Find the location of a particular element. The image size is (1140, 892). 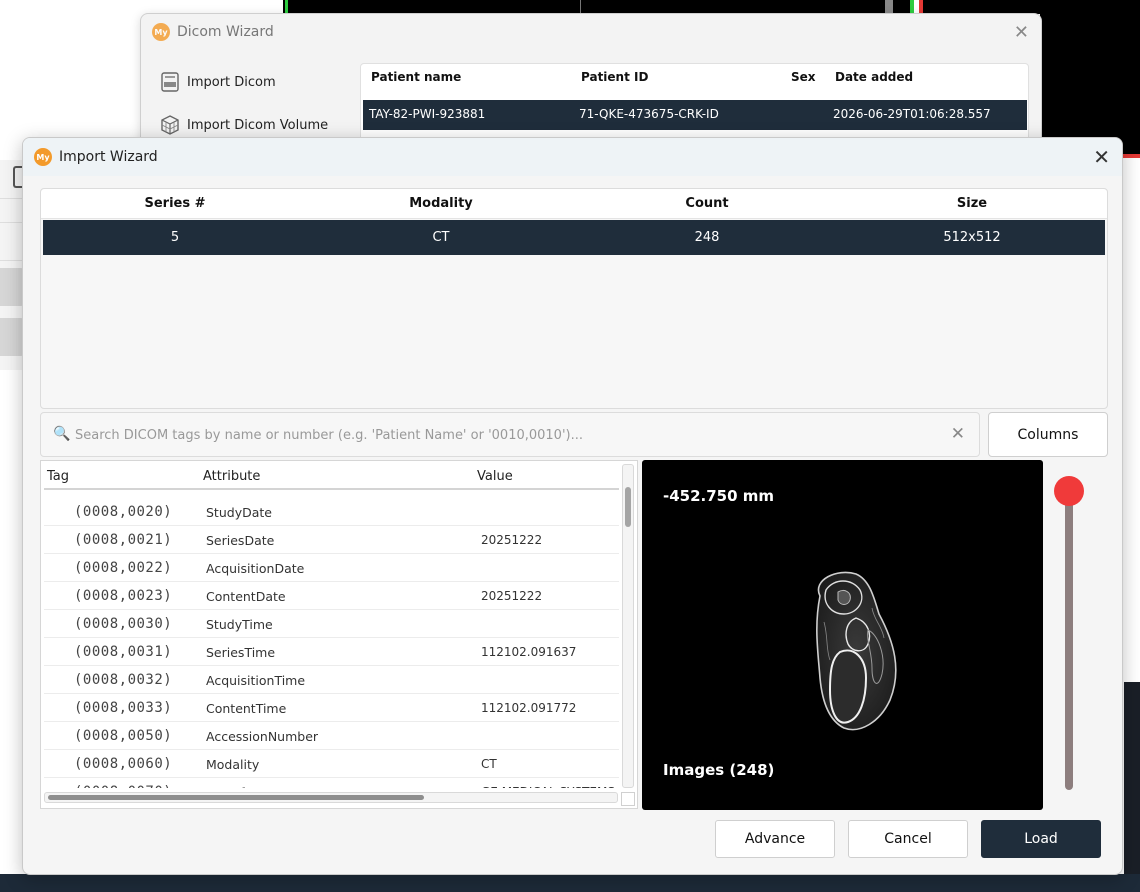

ct-slice-image is located at coordinates (856, 651).